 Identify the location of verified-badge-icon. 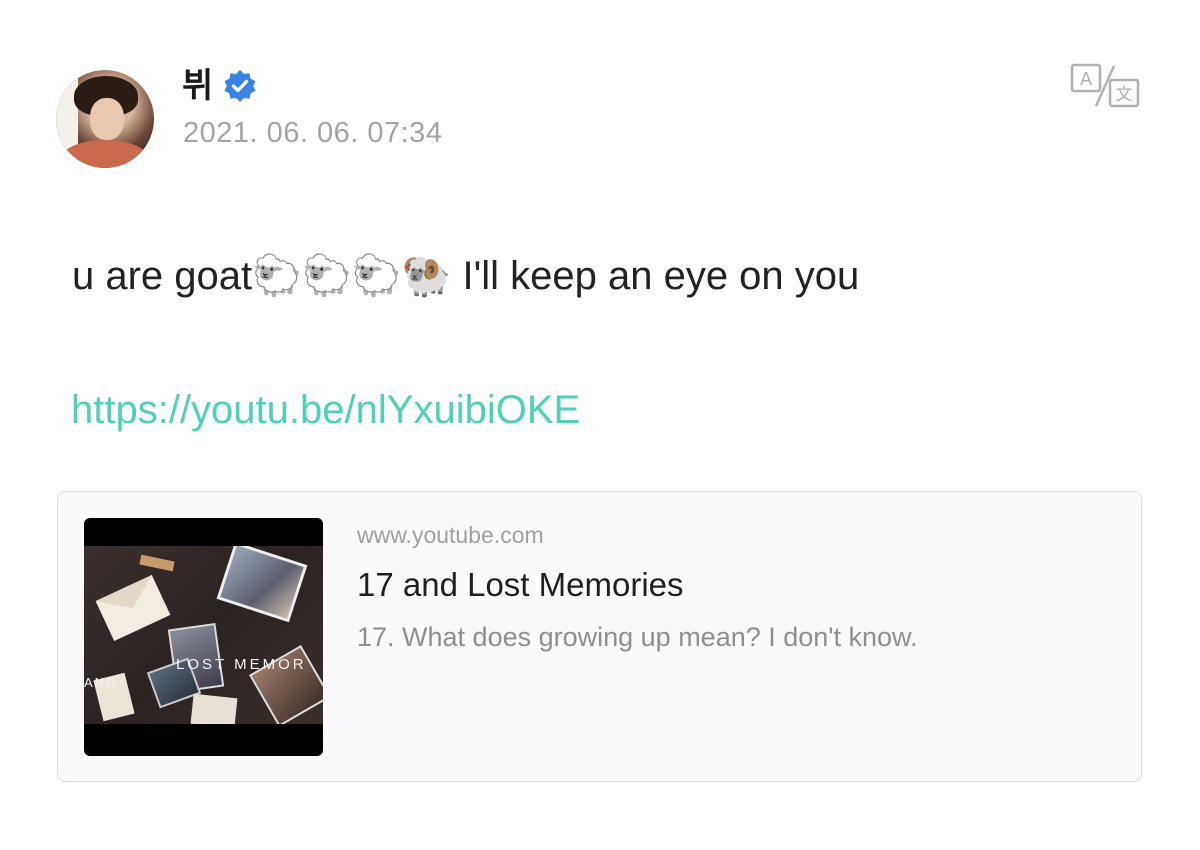
(240, 86).